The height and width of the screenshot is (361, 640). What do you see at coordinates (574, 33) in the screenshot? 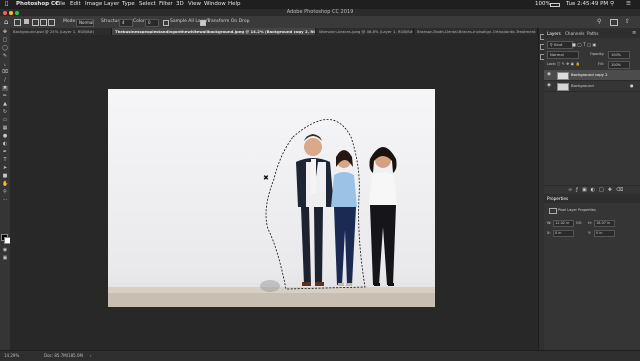
I see `tab-channels: Channels` at bounding box center [574, 33].